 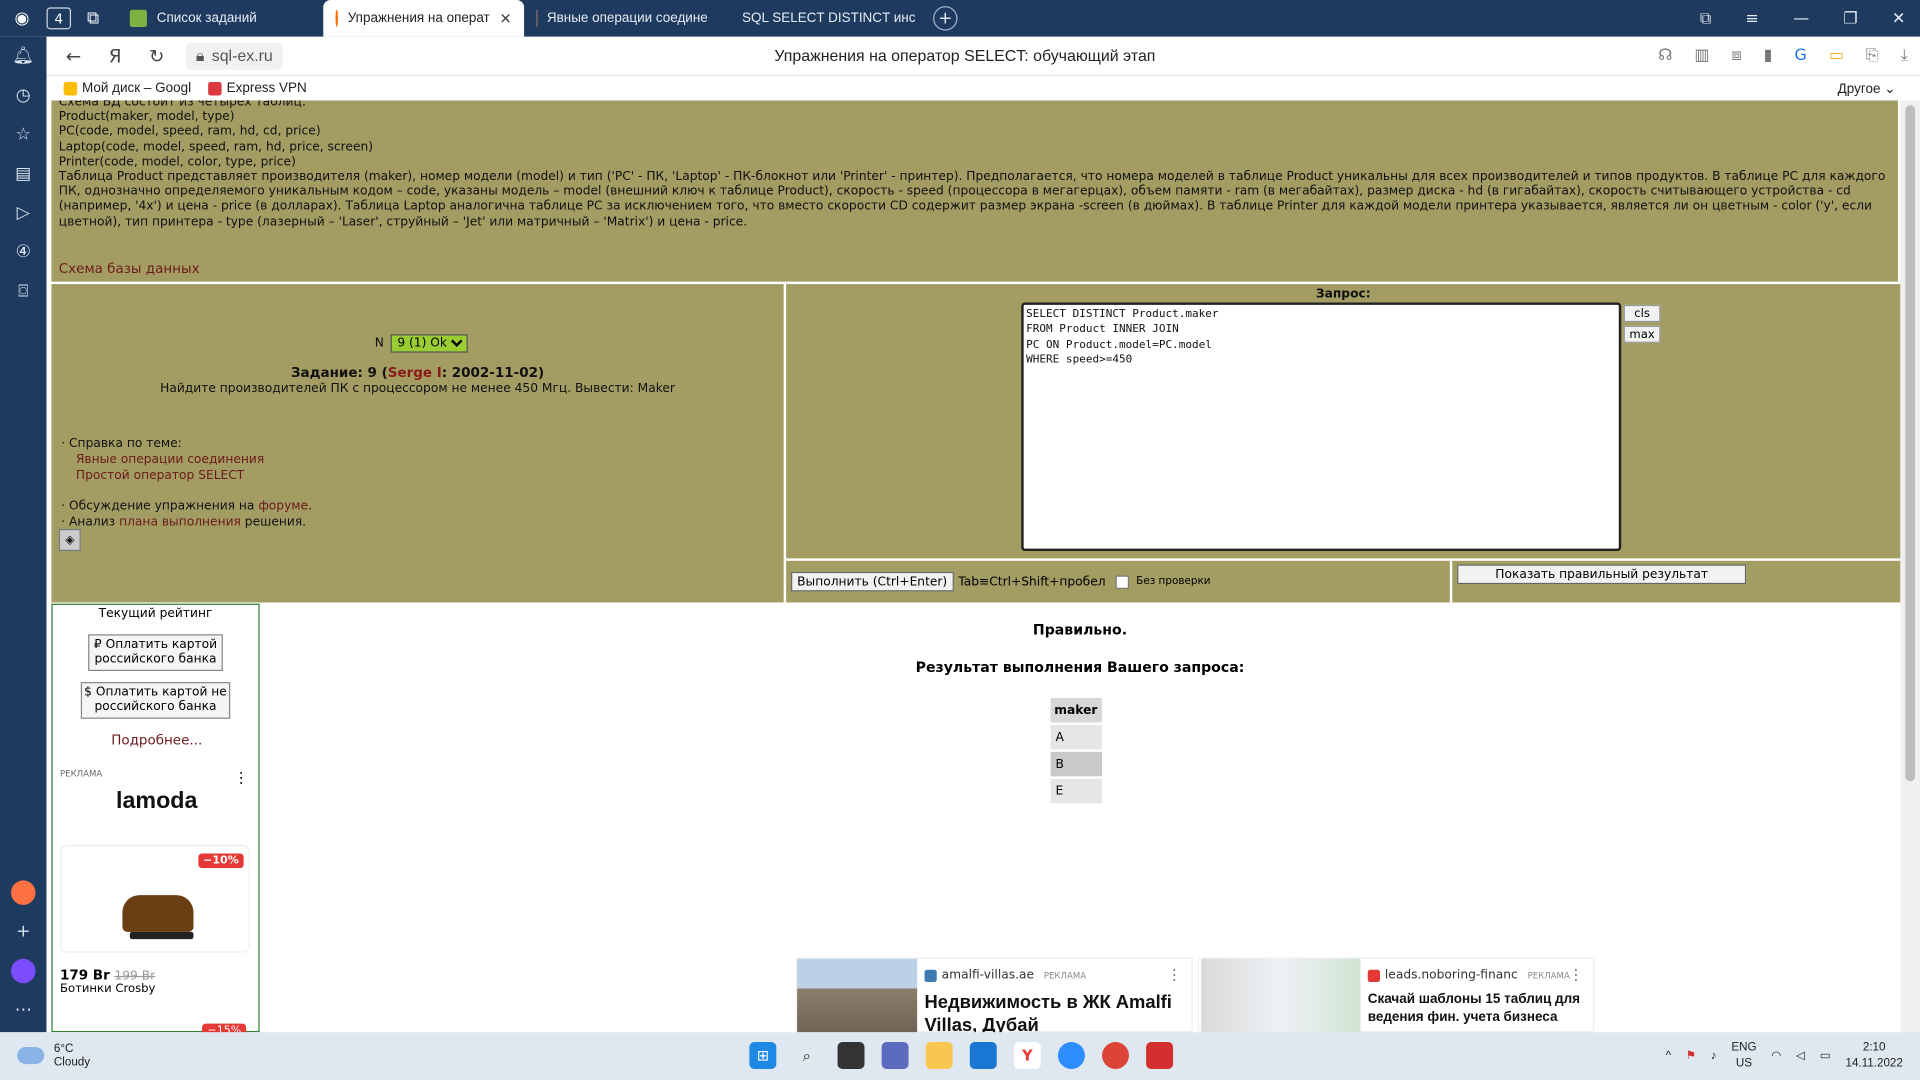 I want to click on table-cell: B, so click(x=1076, y=764).